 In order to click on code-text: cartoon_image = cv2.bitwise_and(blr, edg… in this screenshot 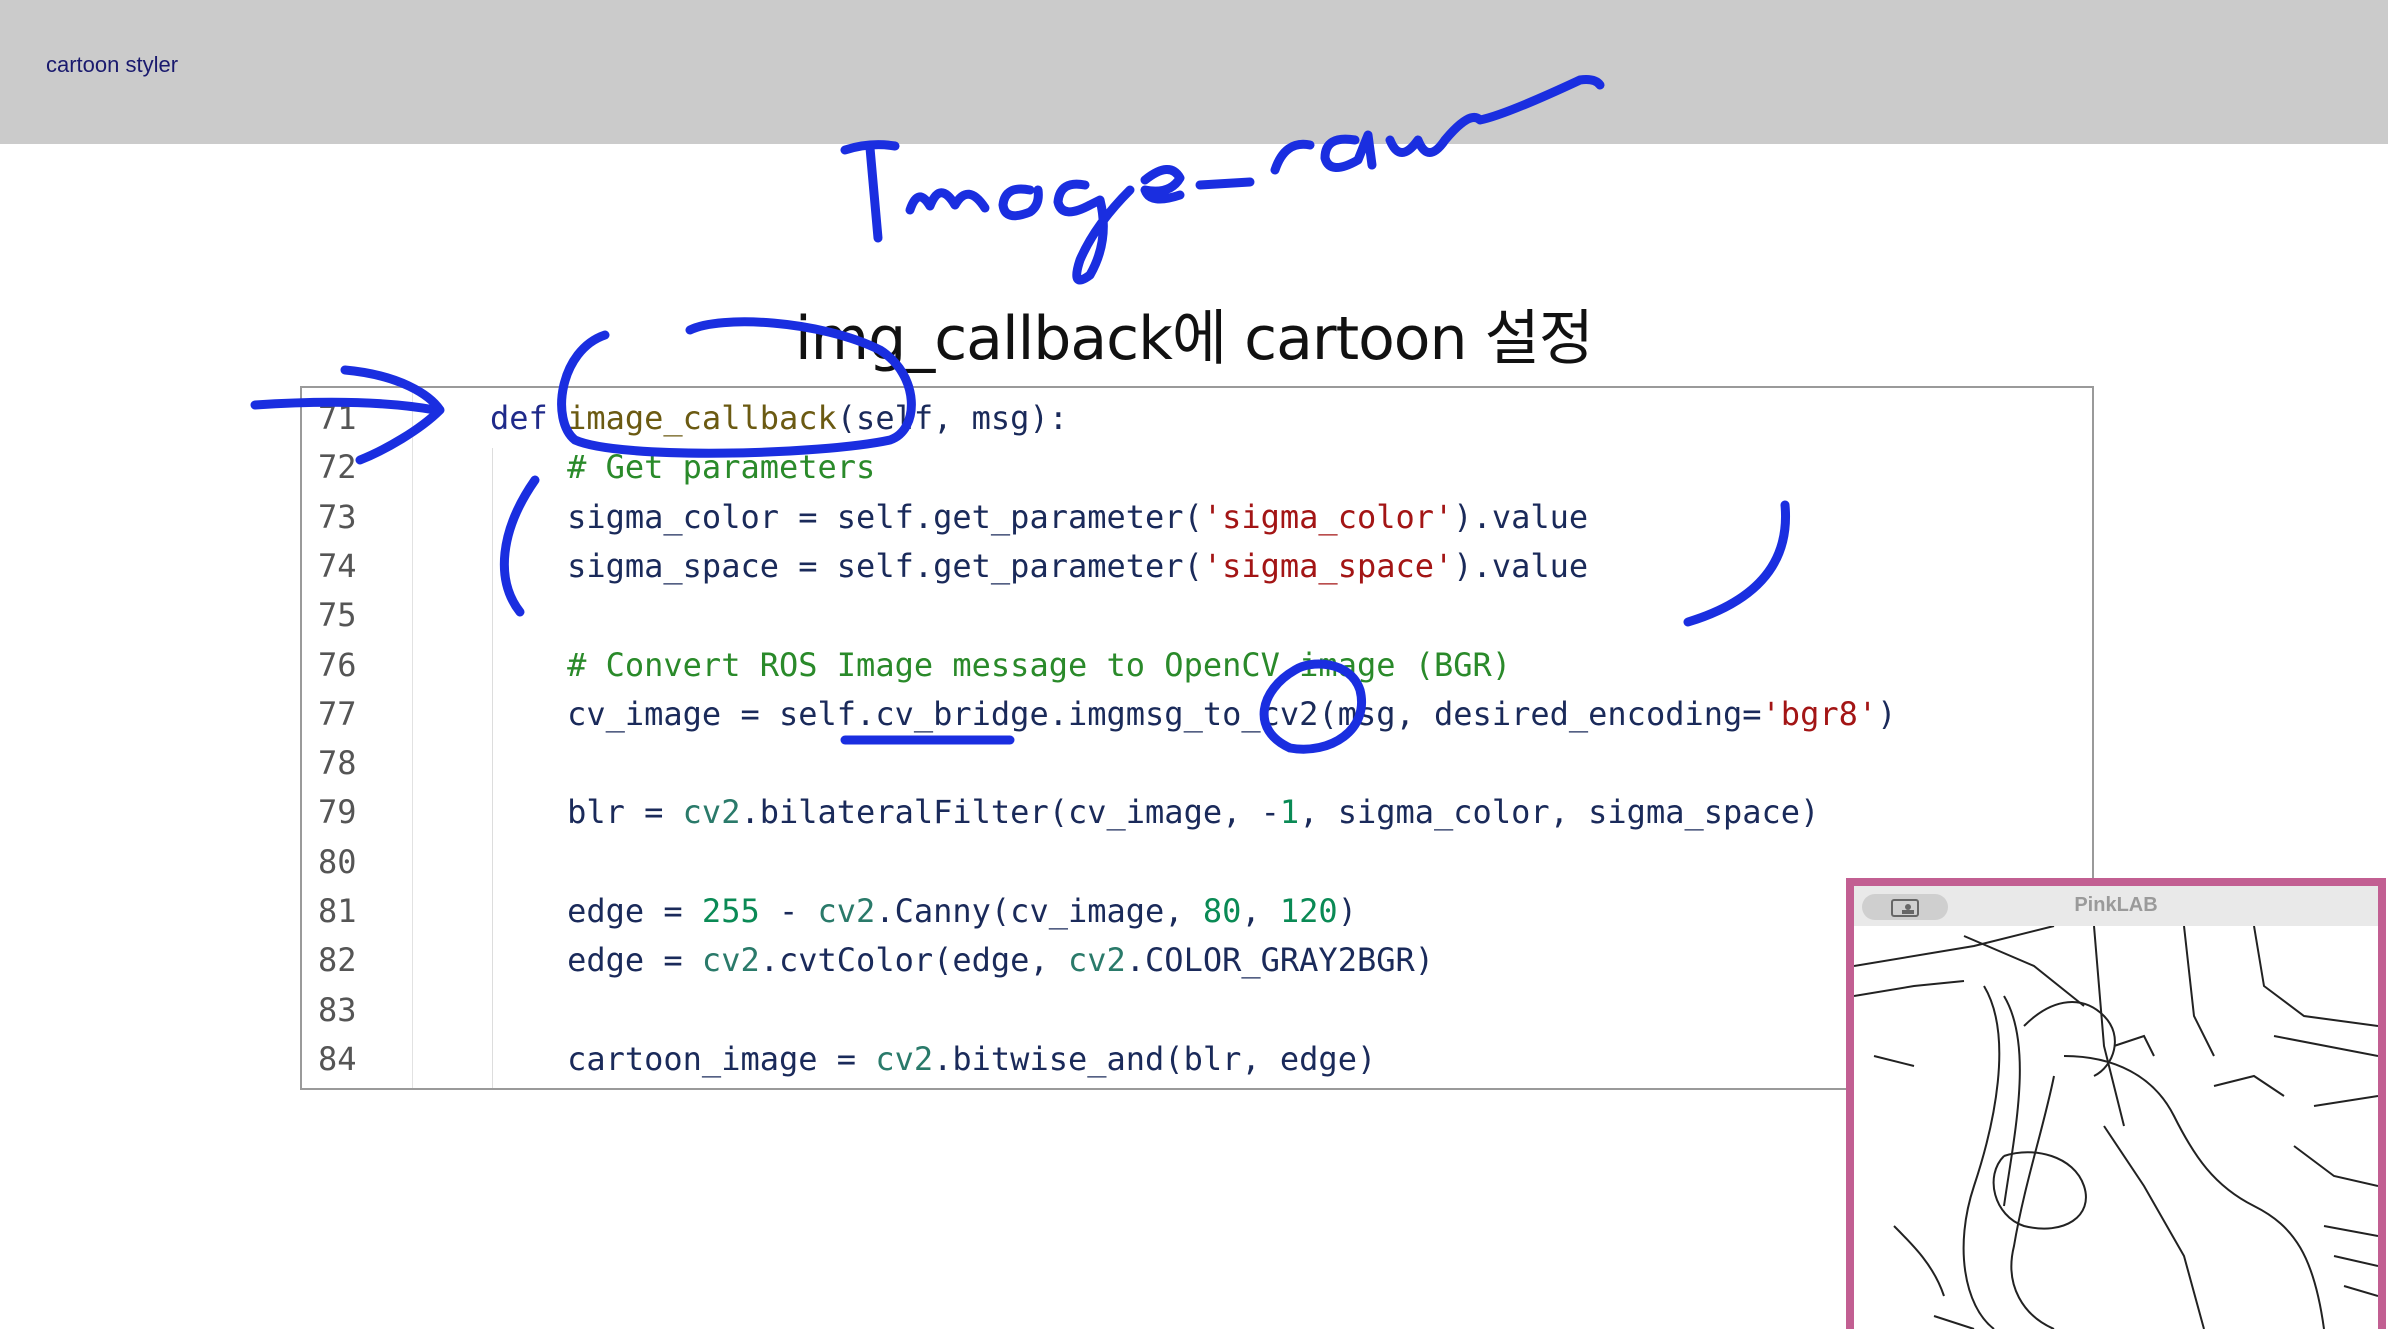, I will do `click(933, 1059)`.